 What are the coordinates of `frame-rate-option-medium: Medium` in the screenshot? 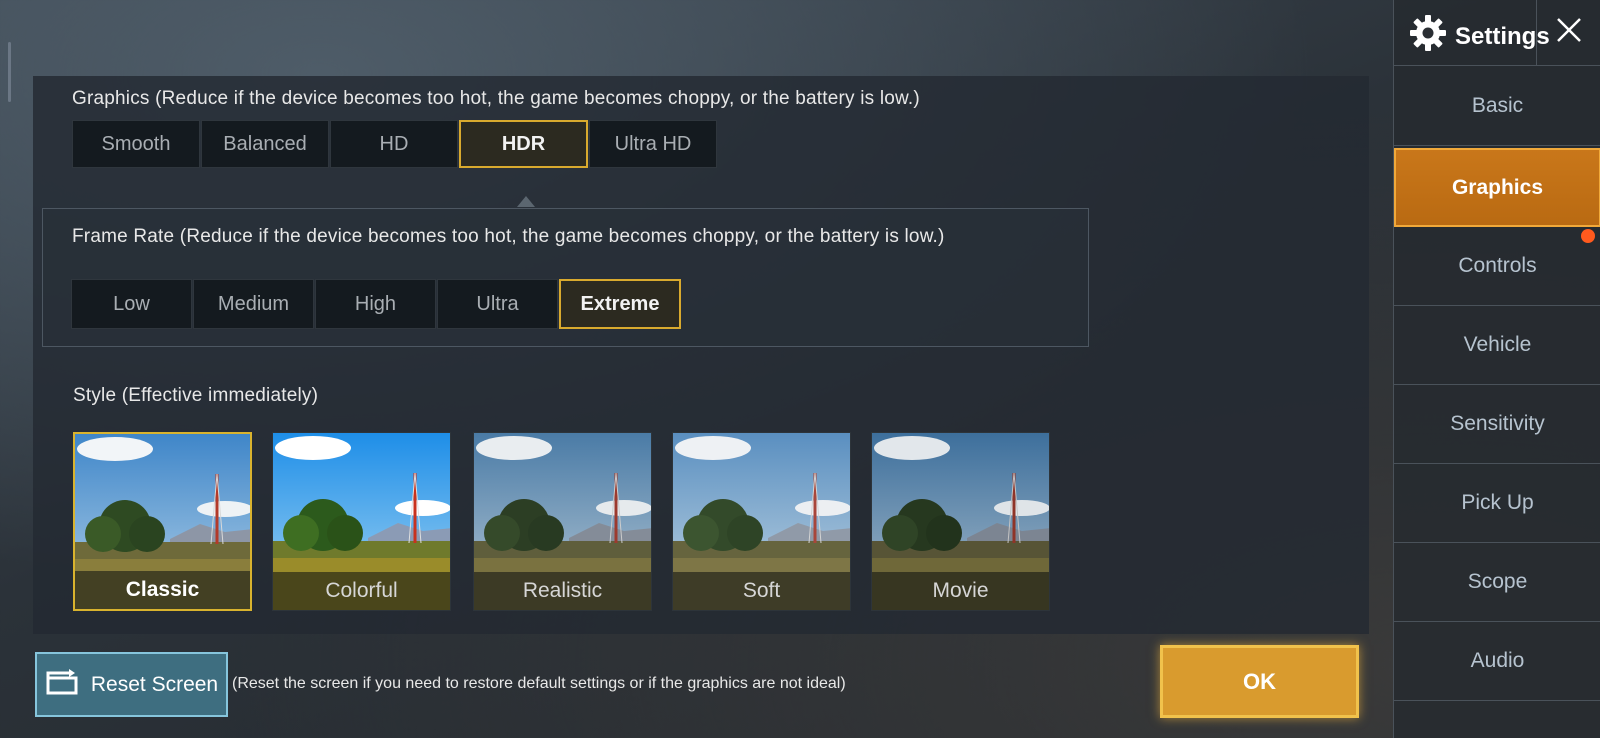 It's located at (253, 304).